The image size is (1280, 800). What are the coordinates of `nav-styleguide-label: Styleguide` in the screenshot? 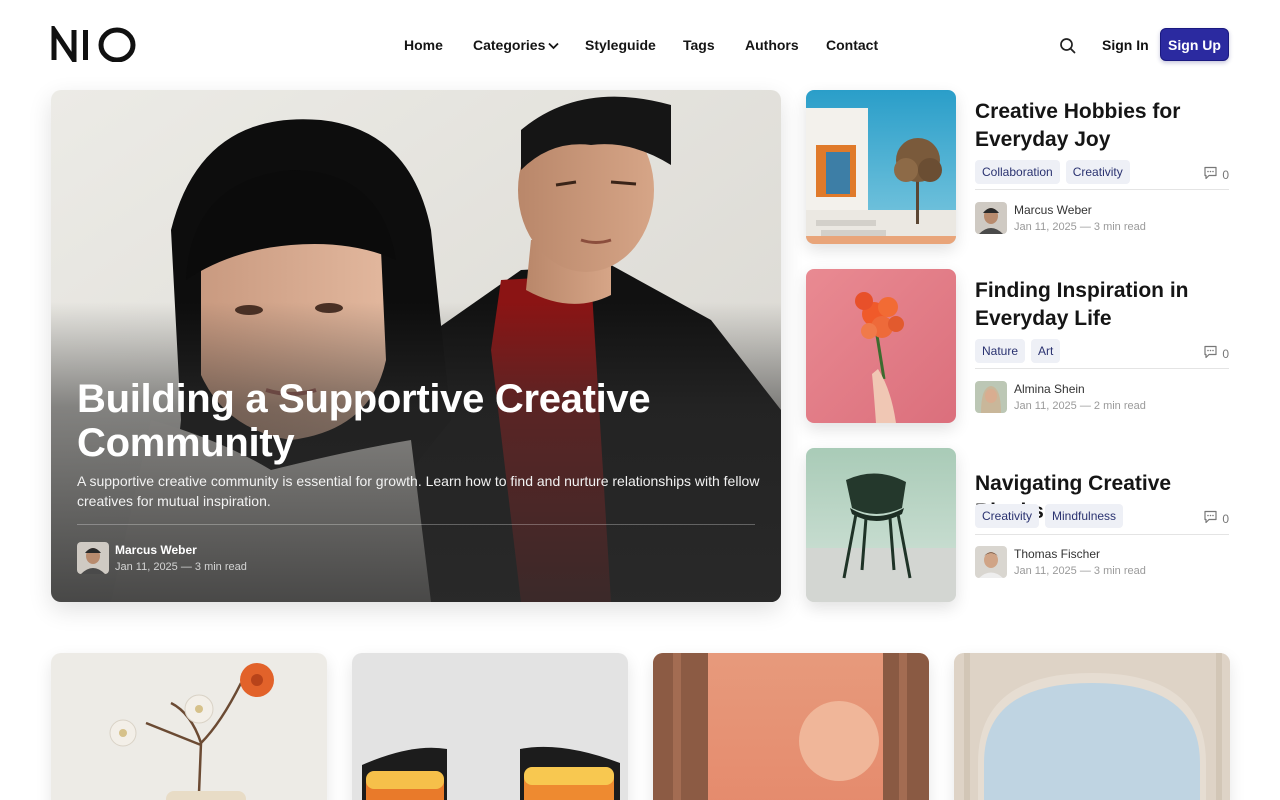 It's located at (620, 45).